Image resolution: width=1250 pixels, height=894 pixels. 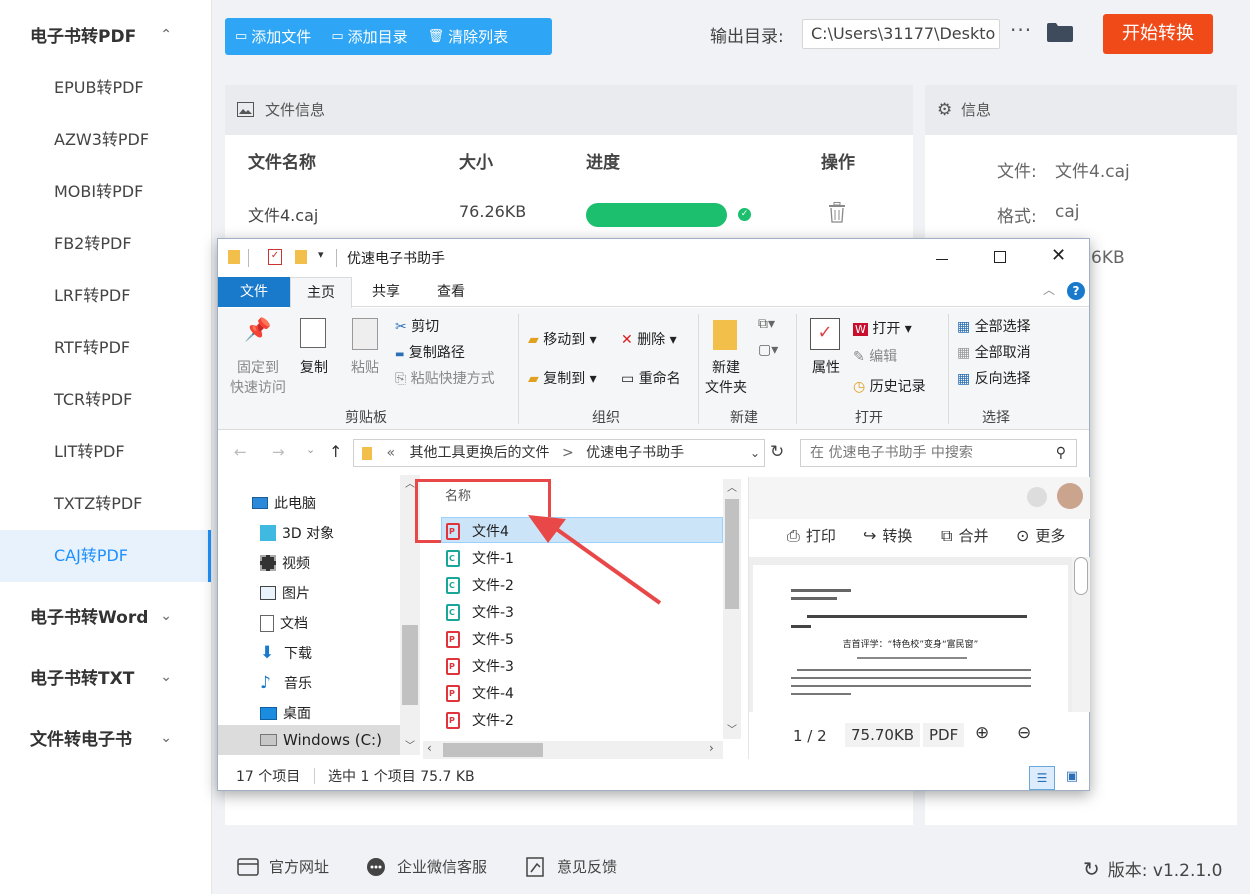 What do you see at coordinates (468, 36) in the screenshot?
I see `clear-list-button: 🗑 清除列表` at bounding box center [468, 36].